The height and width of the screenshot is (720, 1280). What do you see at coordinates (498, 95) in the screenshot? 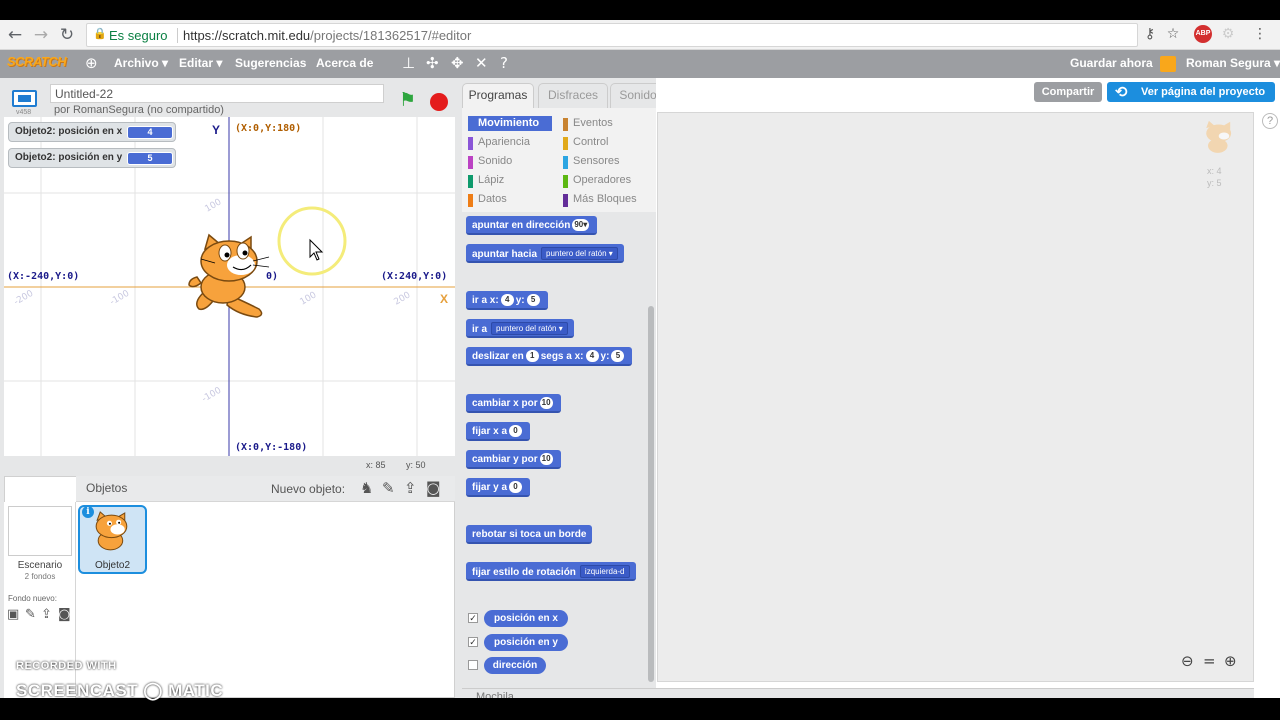
I see `tab-programas: Programas` at bounding box center [498, 95].